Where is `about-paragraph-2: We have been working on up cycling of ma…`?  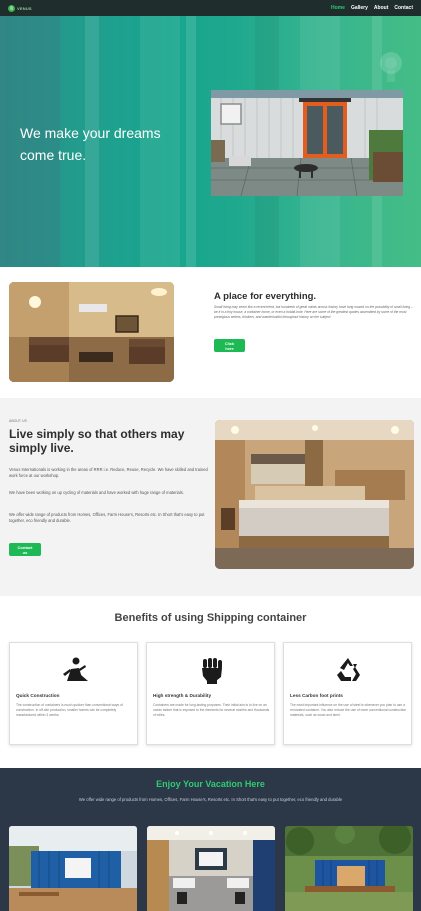 about-paragraph-2: We have been working on up cycling of ma… is located at coordinates (96, 492).